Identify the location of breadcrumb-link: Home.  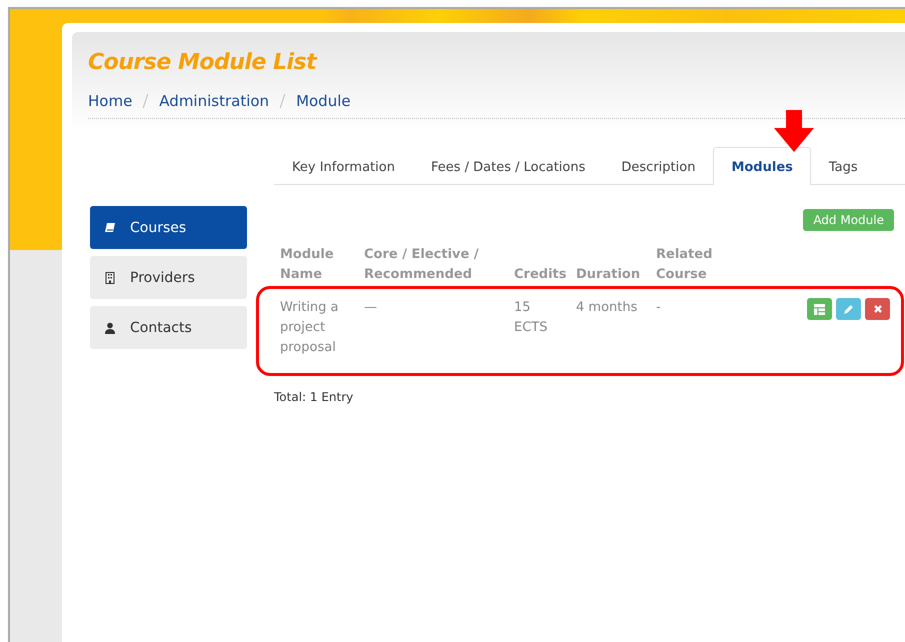
(110, 101).